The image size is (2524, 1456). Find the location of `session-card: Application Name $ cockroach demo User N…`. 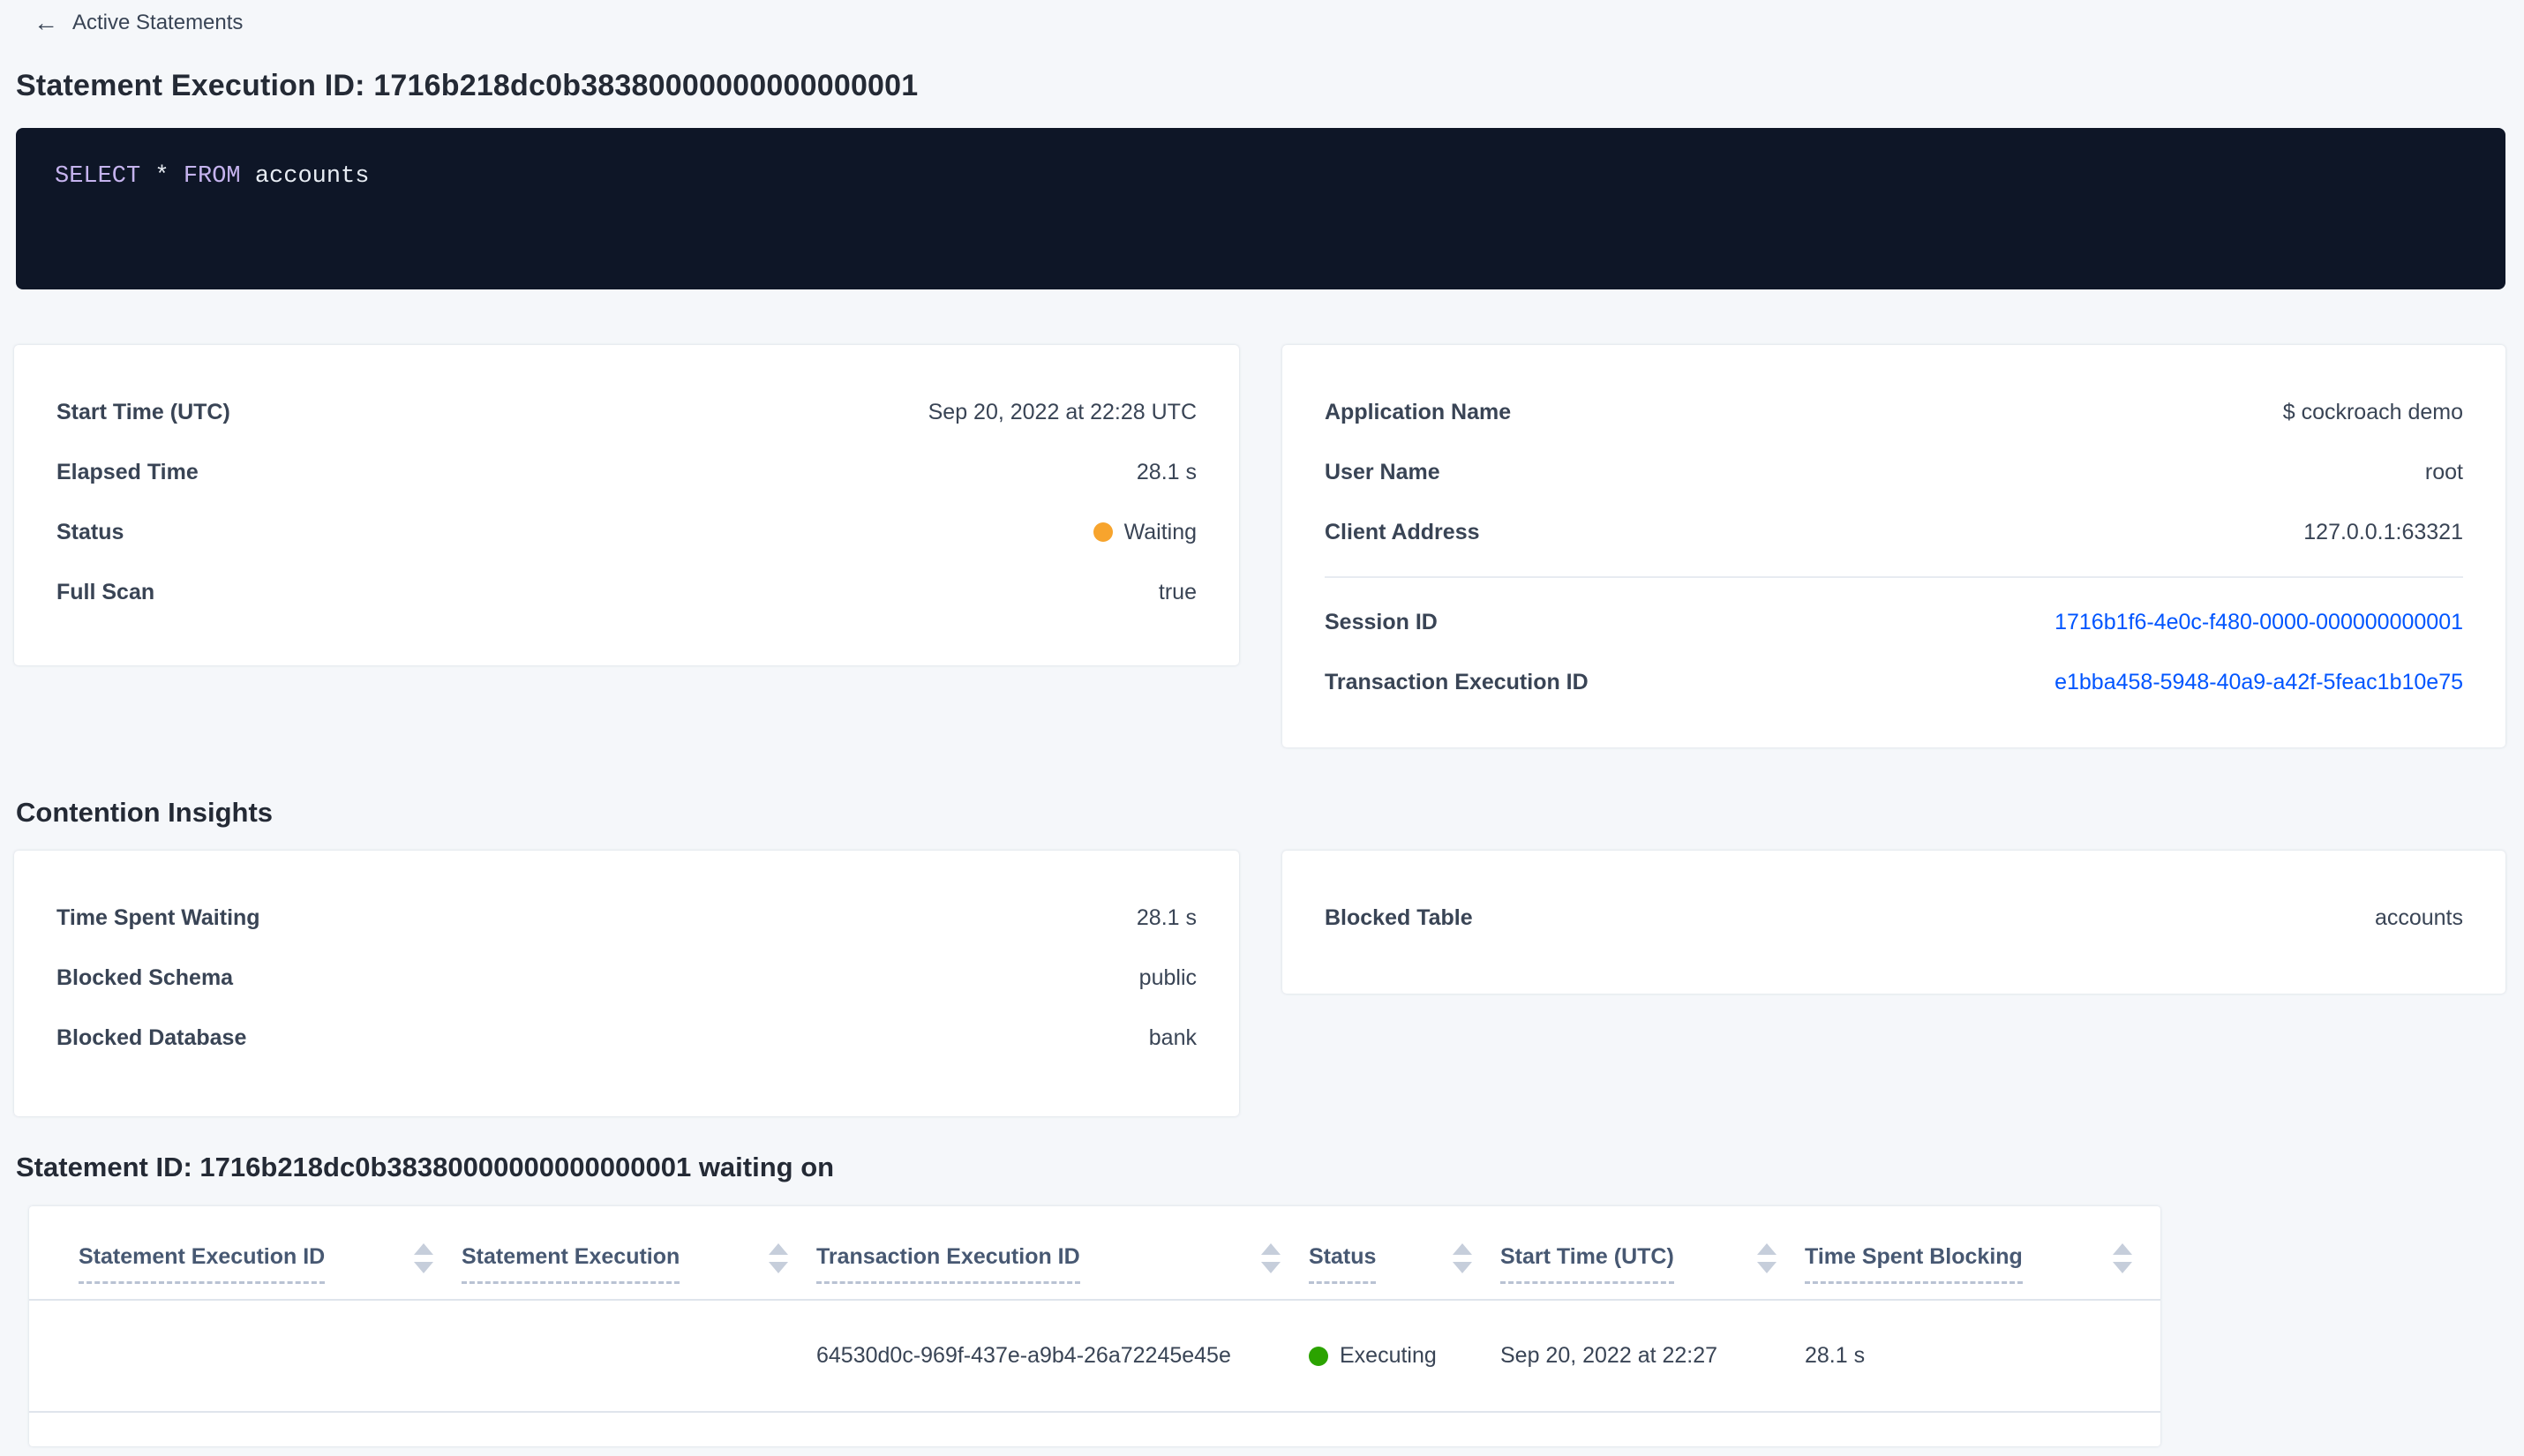

session-card: Application Name $ cockroach demo User N… is located at coordinates (1894, 546).